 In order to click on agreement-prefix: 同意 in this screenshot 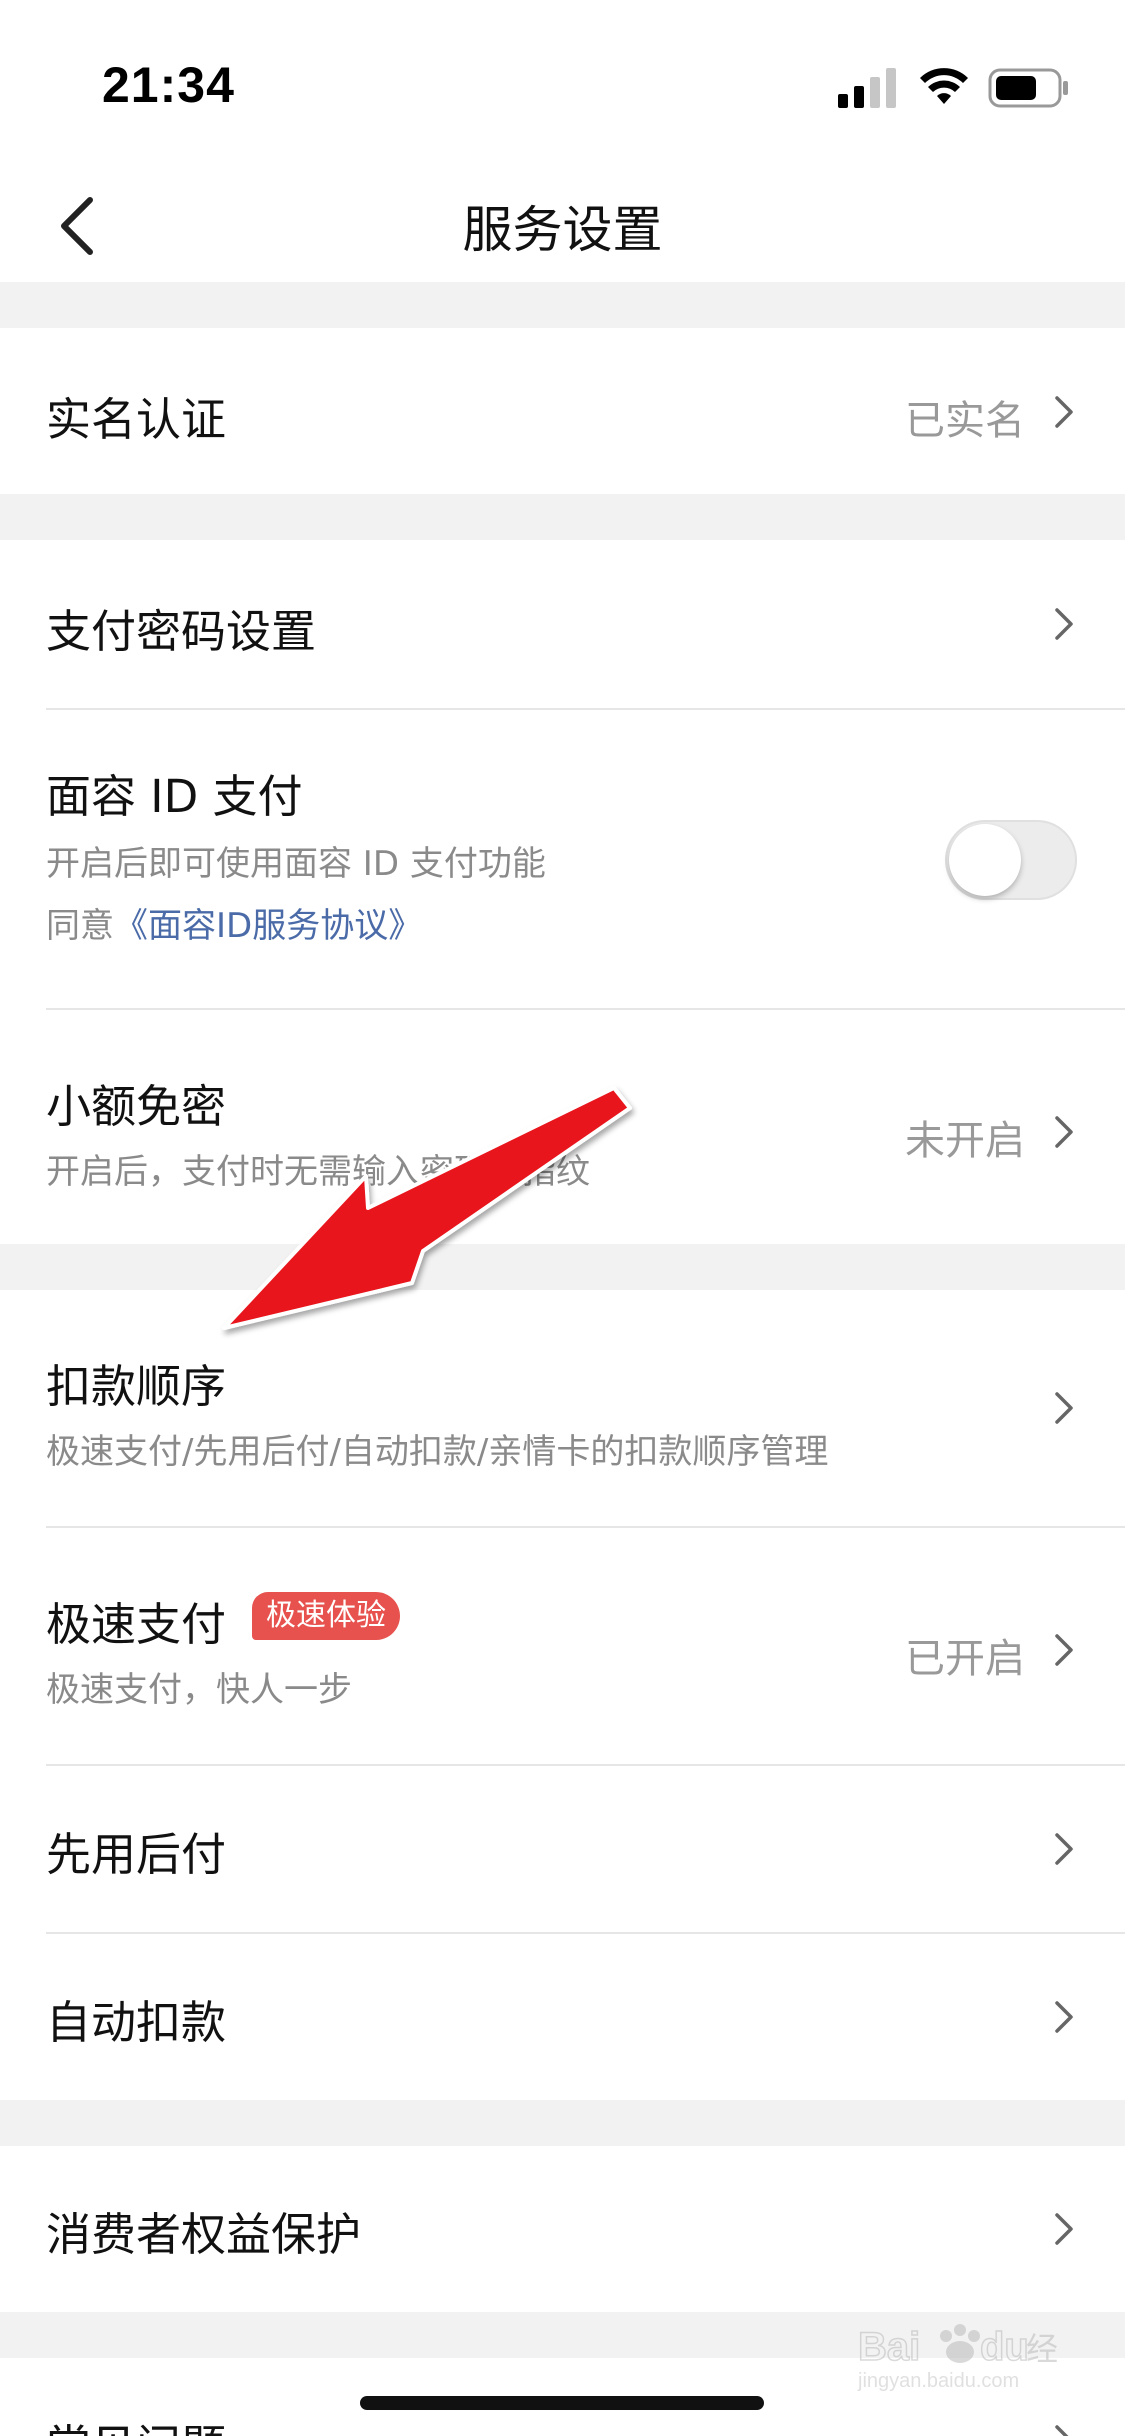, I will do `click(80, 926)`.